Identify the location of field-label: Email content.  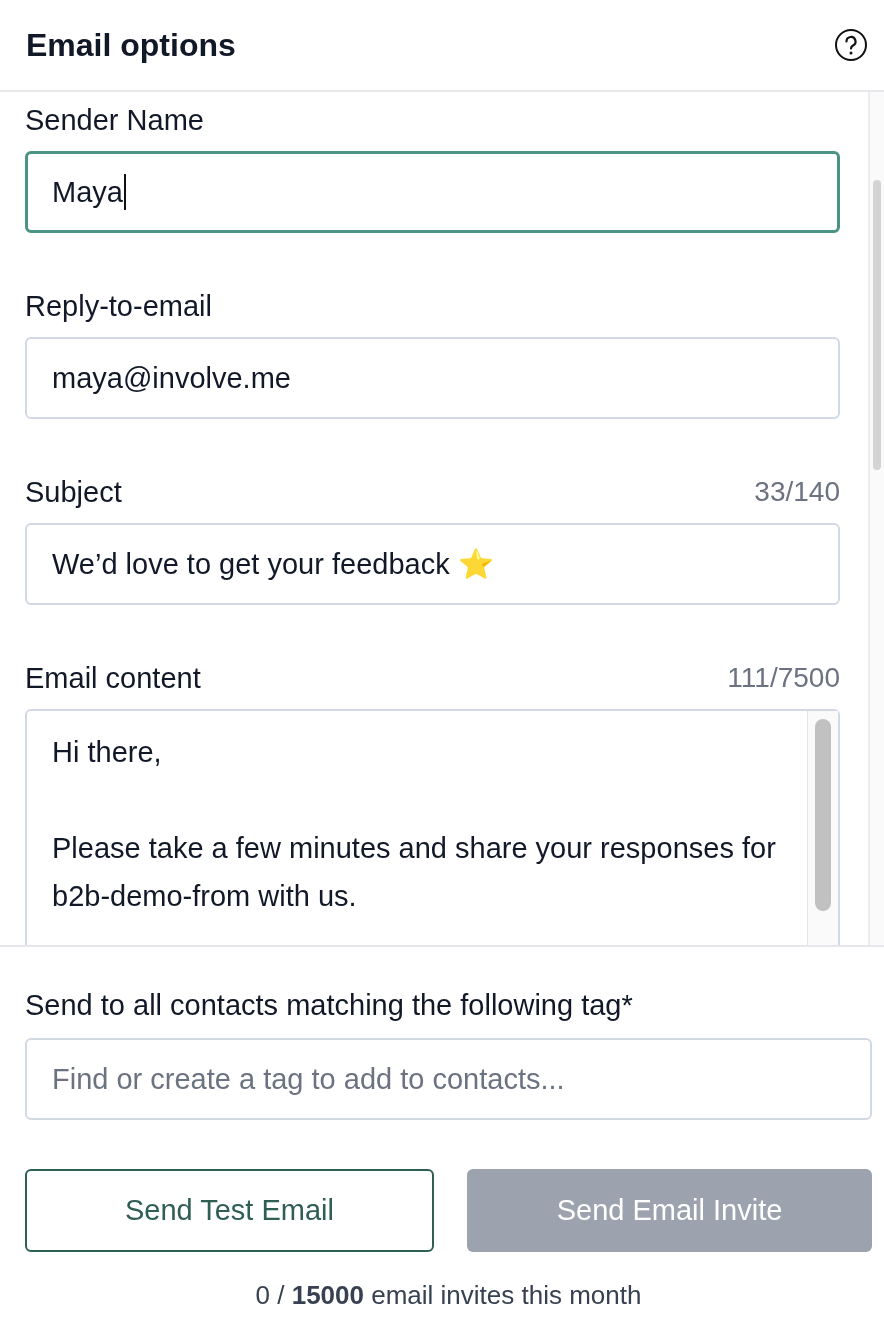
(113, 678).